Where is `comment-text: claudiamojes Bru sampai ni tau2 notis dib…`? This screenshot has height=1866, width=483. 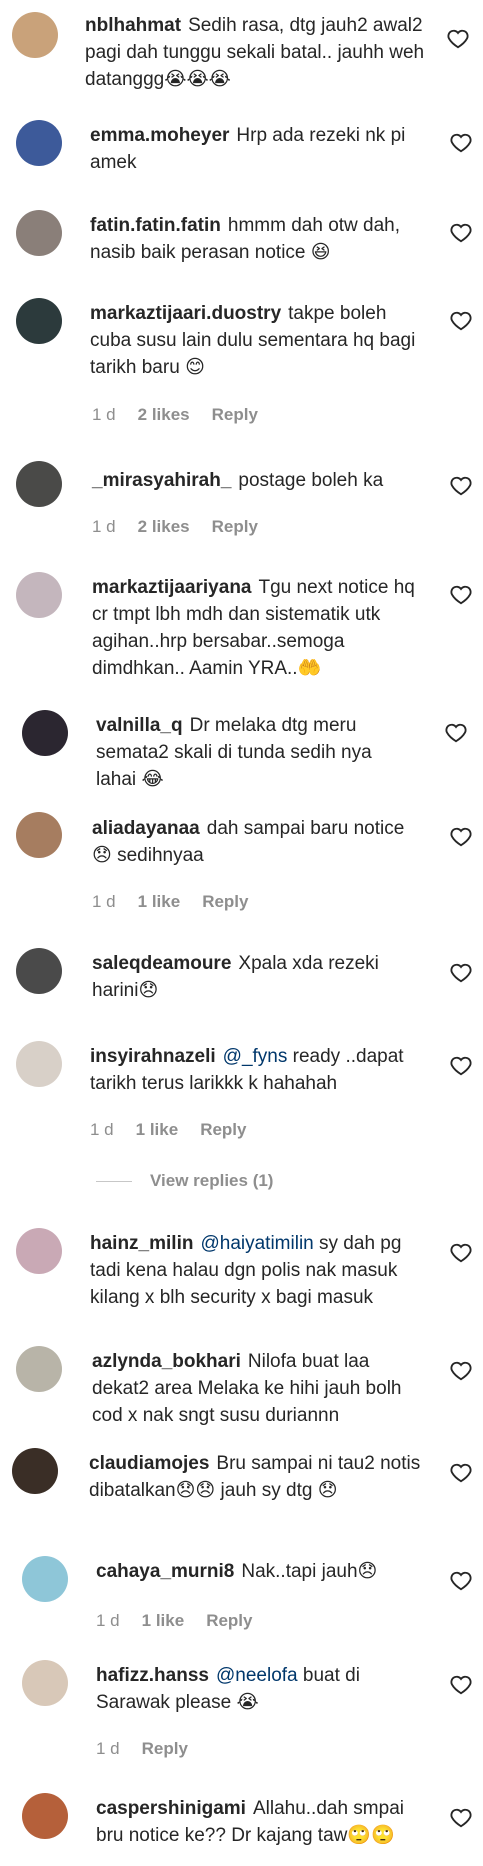 comment-text: claudiamojes Bru sampai ni tau2 notis dib… is located at coordinates (256, 1477).